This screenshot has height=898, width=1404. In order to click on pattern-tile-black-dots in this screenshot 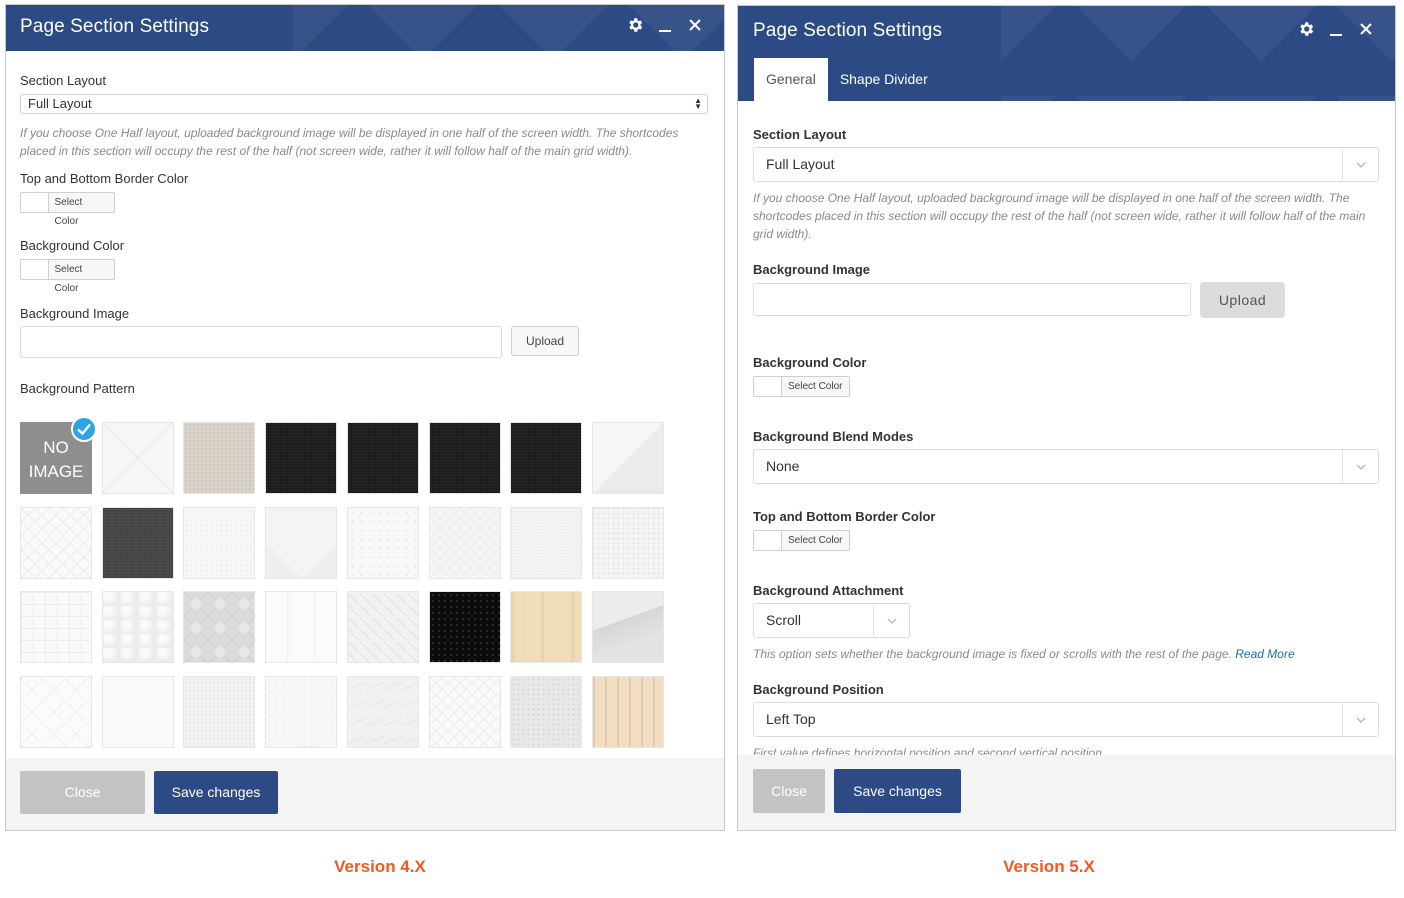, I will do `click(464, 627)`.